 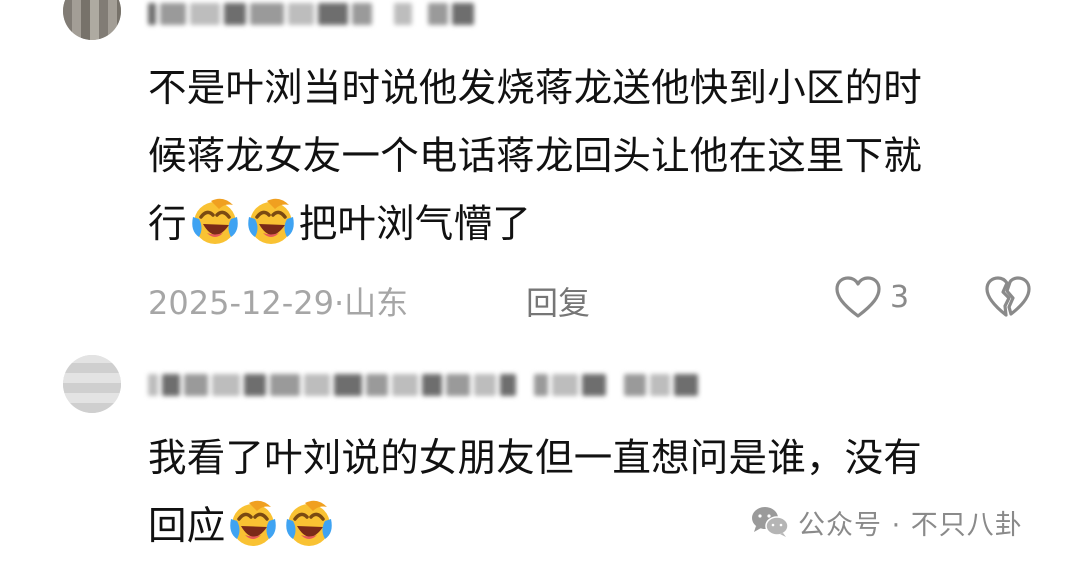 I want to click on wechat-icon, so click(x=770, y=522).